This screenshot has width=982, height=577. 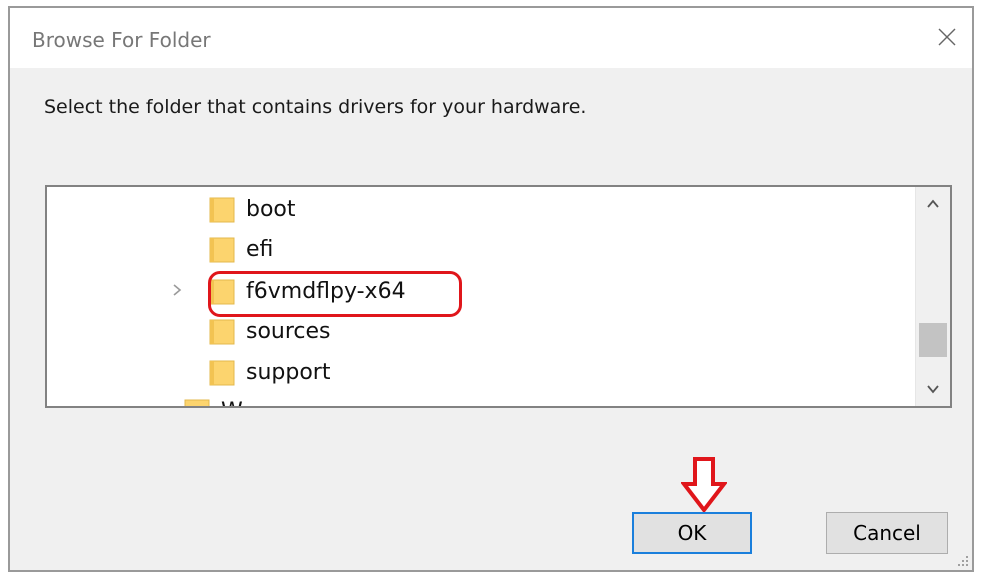 I want to click on tree-item-partial: W, so click(x=206, y=400).